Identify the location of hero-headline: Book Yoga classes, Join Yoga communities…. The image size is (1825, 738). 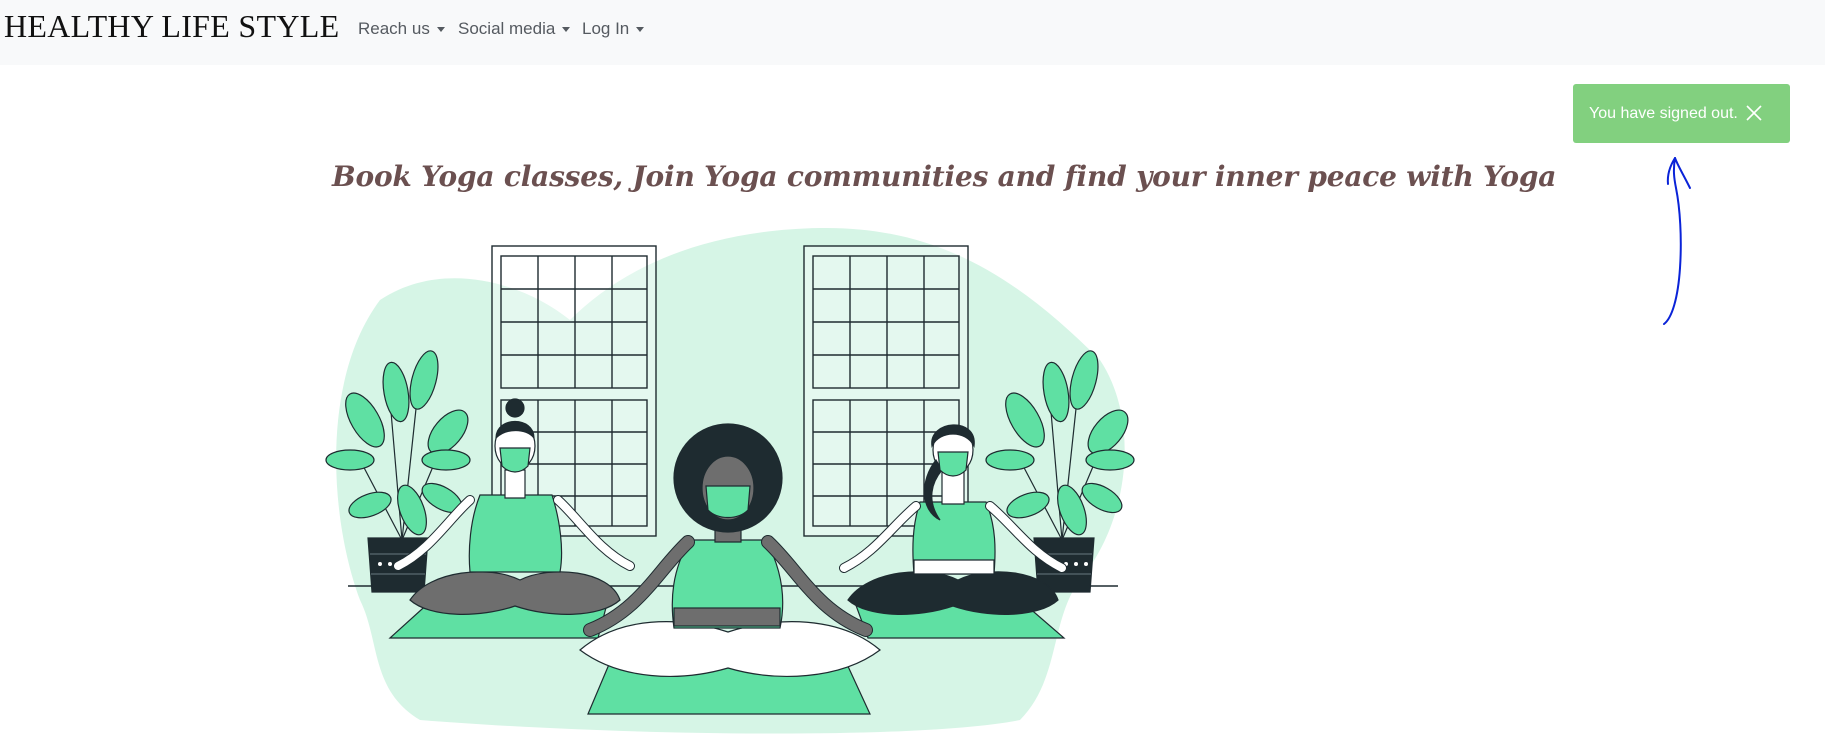
(944, 176).